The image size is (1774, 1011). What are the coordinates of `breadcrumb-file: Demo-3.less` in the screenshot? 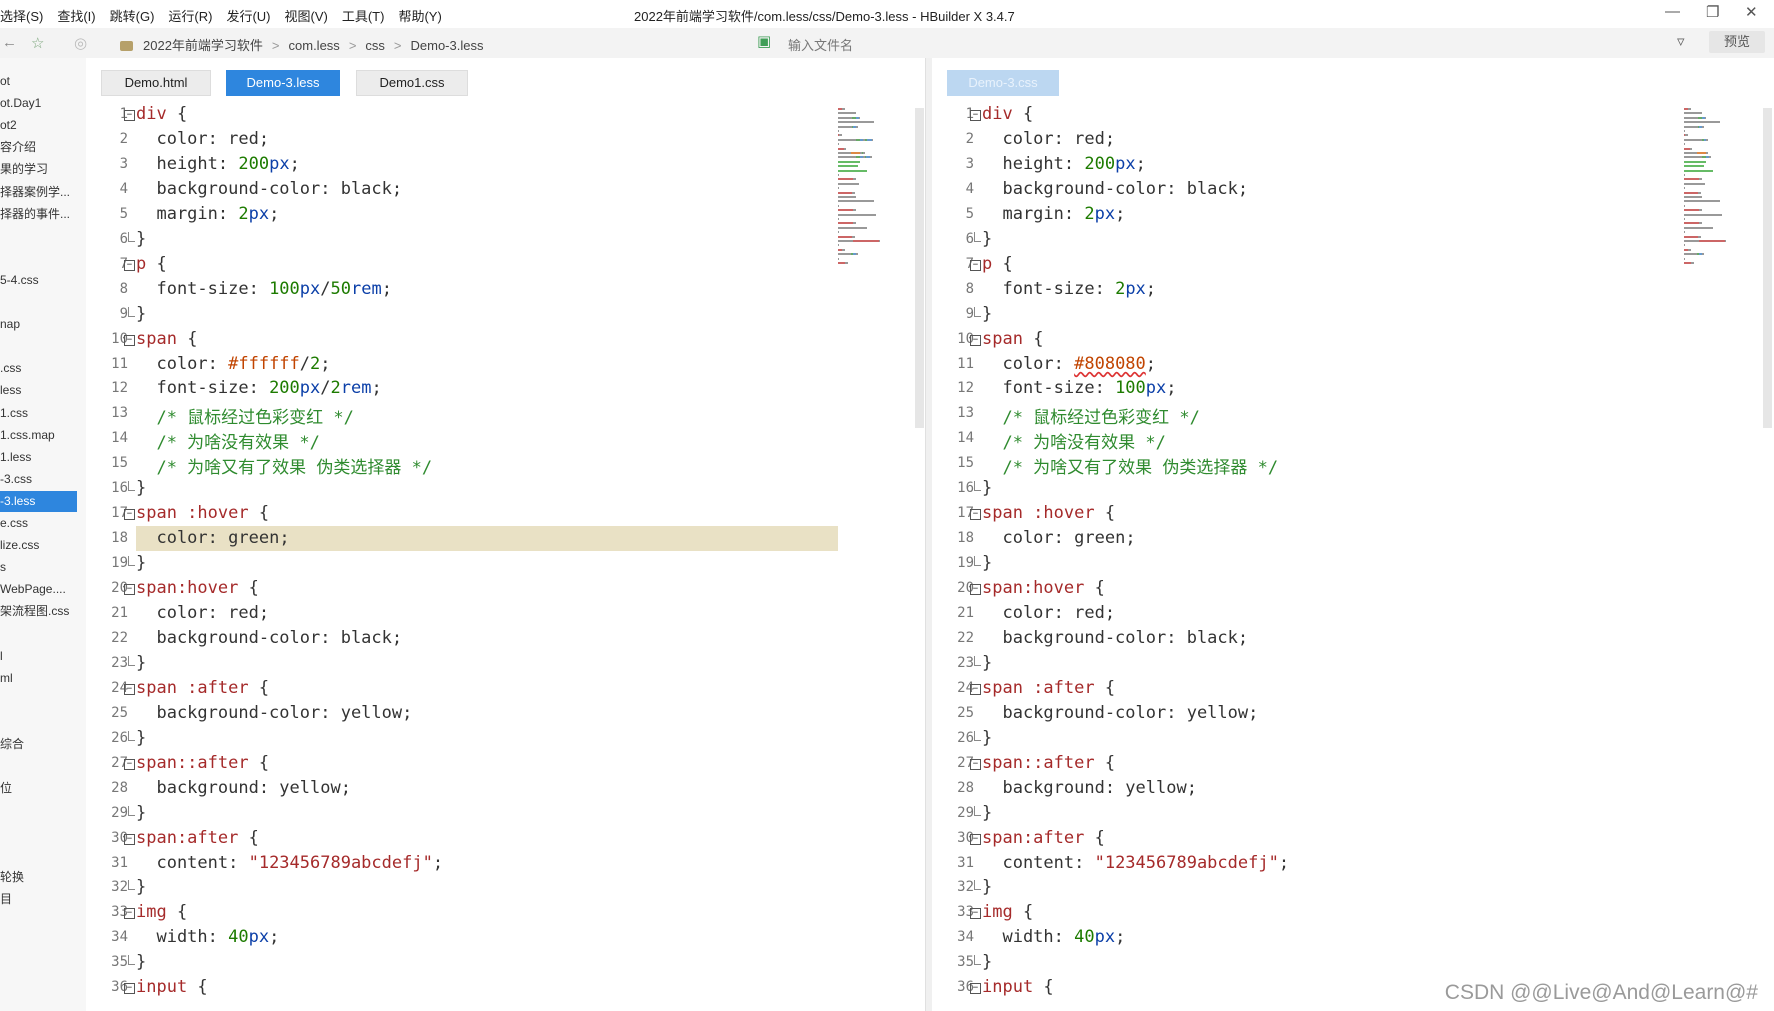 It's located at (447, 45).